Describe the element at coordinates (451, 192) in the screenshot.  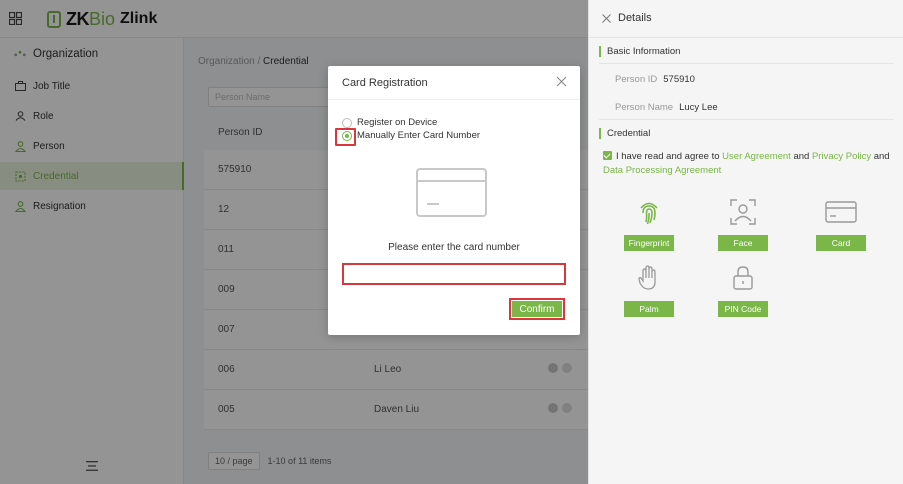
I see `card-illustration-icon` at that location.